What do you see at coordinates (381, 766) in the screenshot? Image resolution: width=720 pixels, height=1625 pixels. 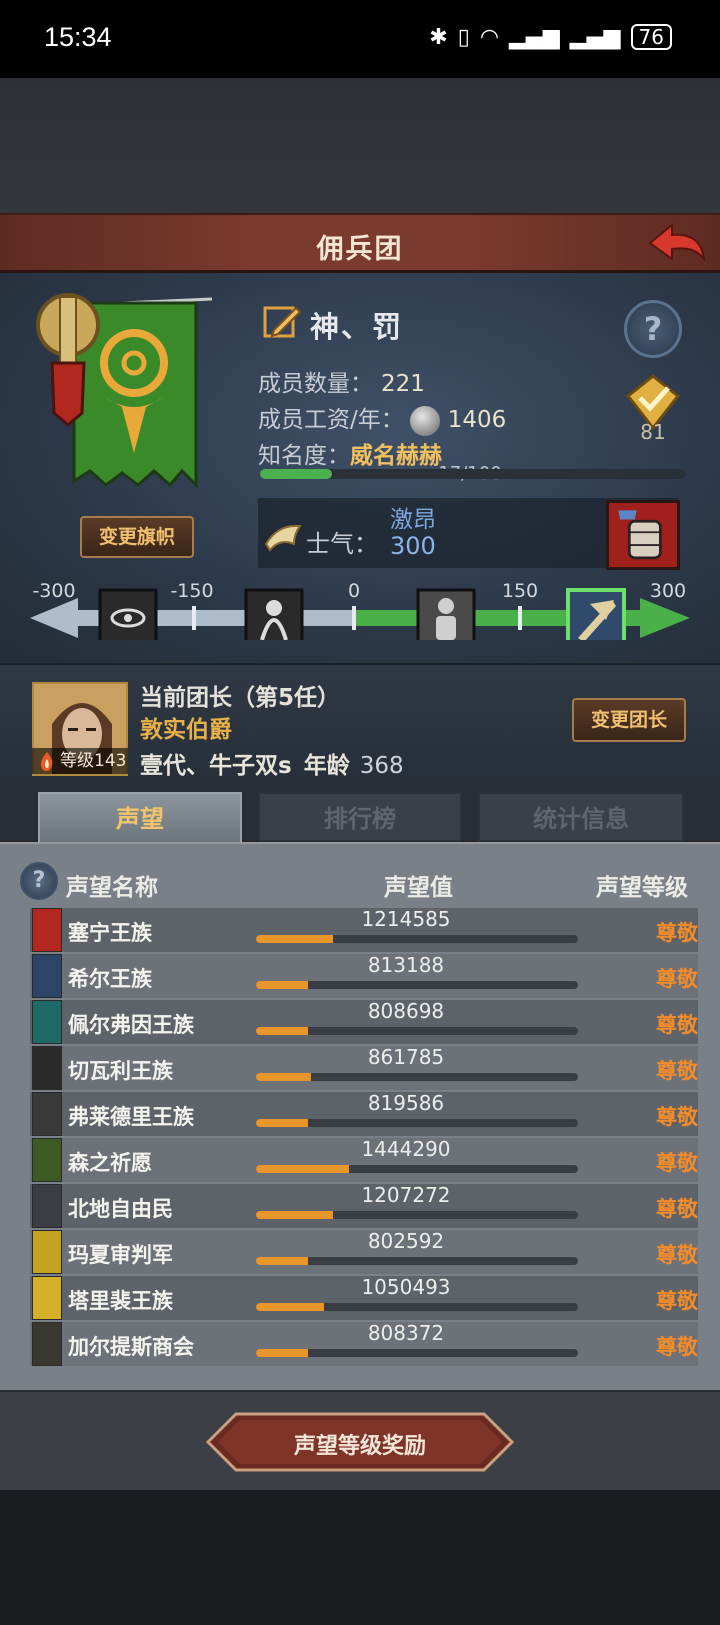 I see `age-value: 368` at bounding box center [381, 766].